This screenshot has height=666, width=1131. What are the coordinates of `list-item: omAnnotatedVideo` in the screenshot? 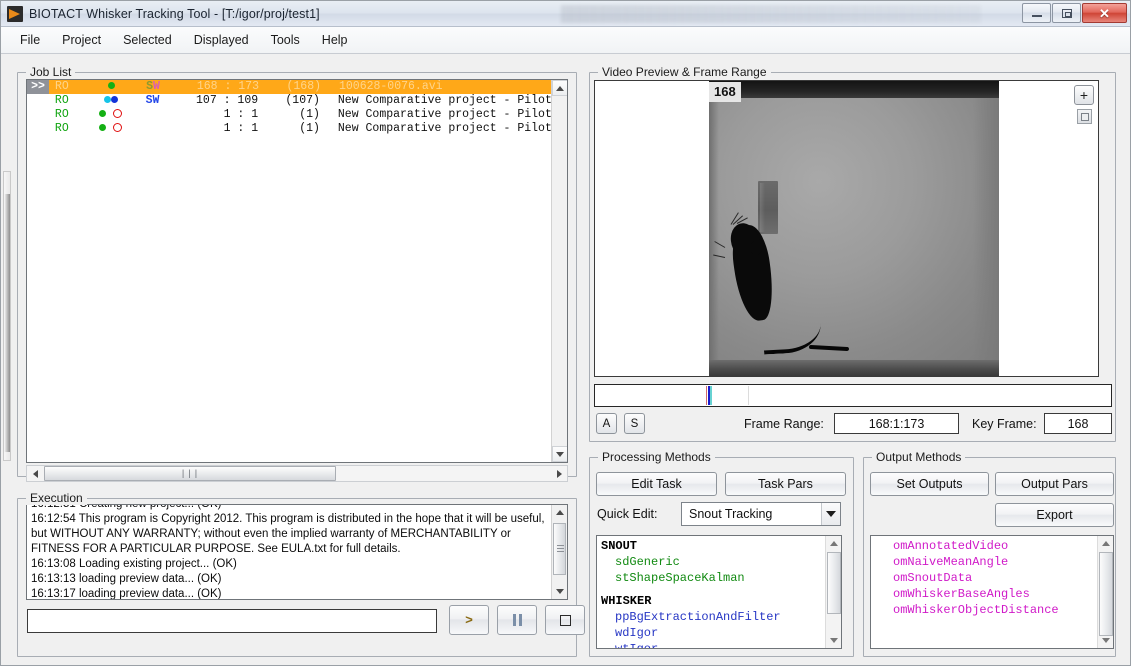 It's located at (985, 546).